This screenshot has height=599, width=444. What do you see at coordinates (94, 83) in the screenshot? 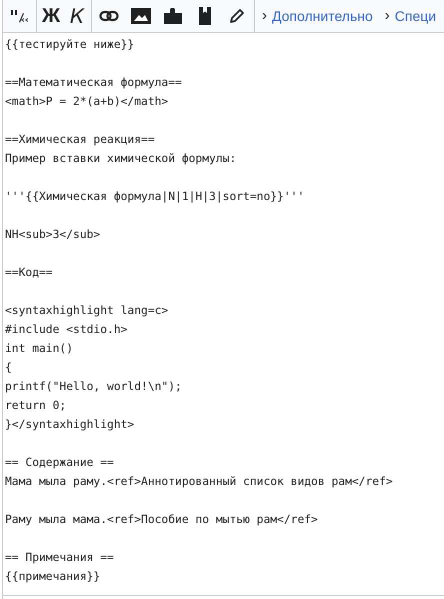
I see `code-line: ==Математическая формула==` at bounding box center [94, 83].